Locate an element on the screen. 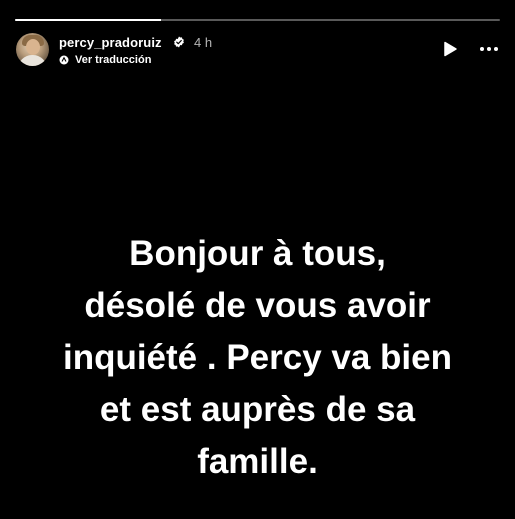  story-progress-bar is located at coordinates (257, 20).